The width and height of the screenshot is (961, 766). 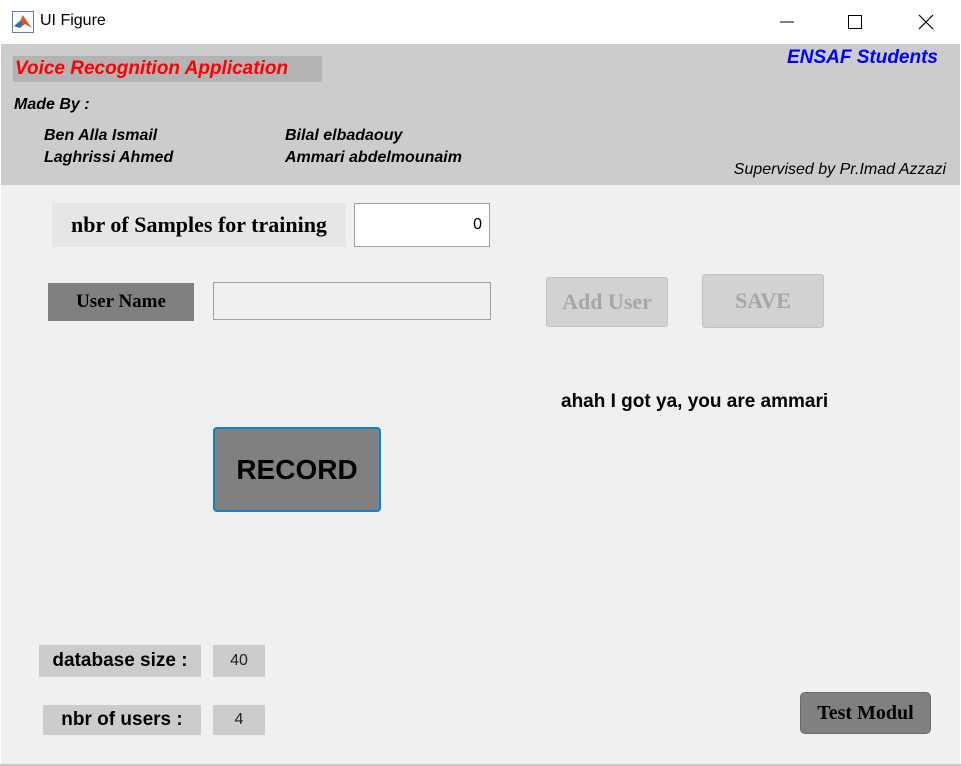 I want to click on database-size-value: 40, so click(x=239, y=661).